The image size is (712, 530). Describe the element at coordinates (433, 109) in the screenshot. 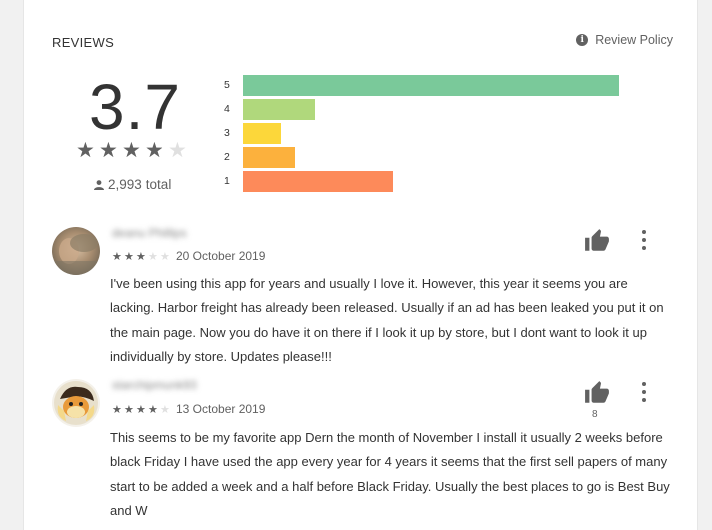

I see `histogram-row: 4` at that location.